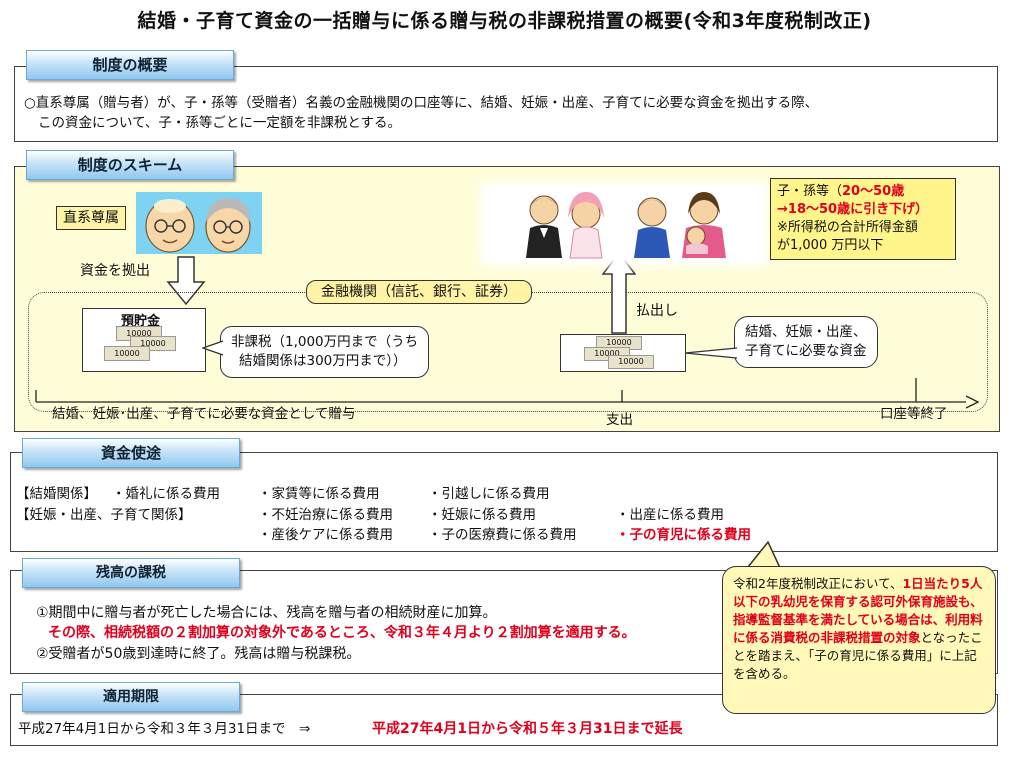  What do you see at coordinates (504, 21) in the screenshot?
I see `page-title: 結婚・子育て資金の一括贈与に係る贈与税の非課税措置の概要(令和3年度税制改正)` at bounding box center [504, 21].